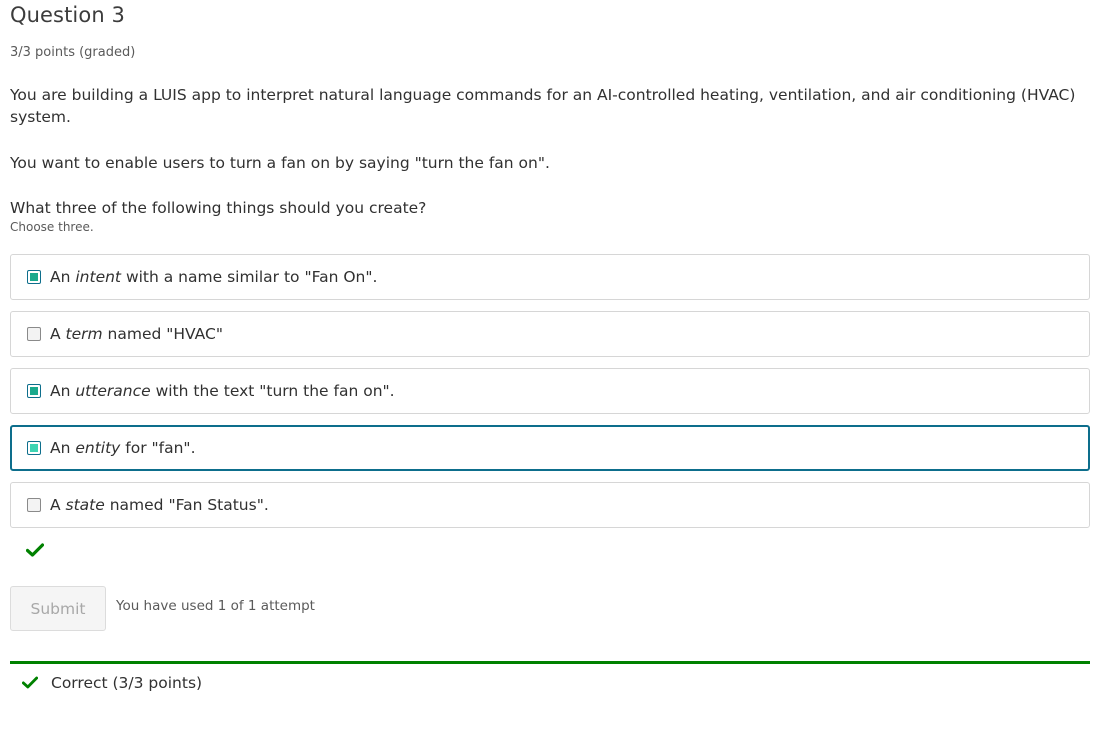  I want to click on choice-option-entity: An entity for "fan"., so click(550, 448).